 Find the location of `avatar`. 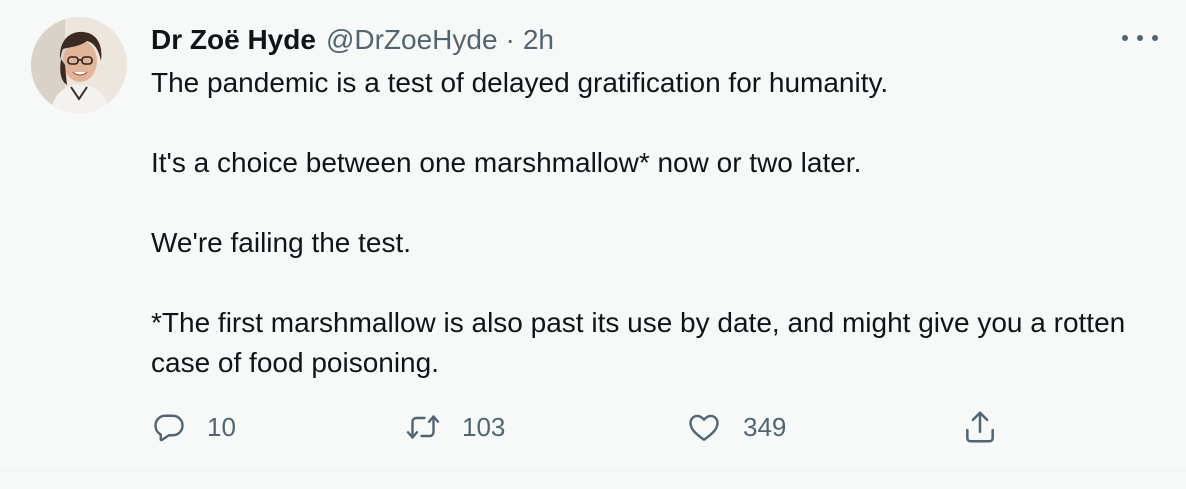

avatar is located at coordinates (79, 65).